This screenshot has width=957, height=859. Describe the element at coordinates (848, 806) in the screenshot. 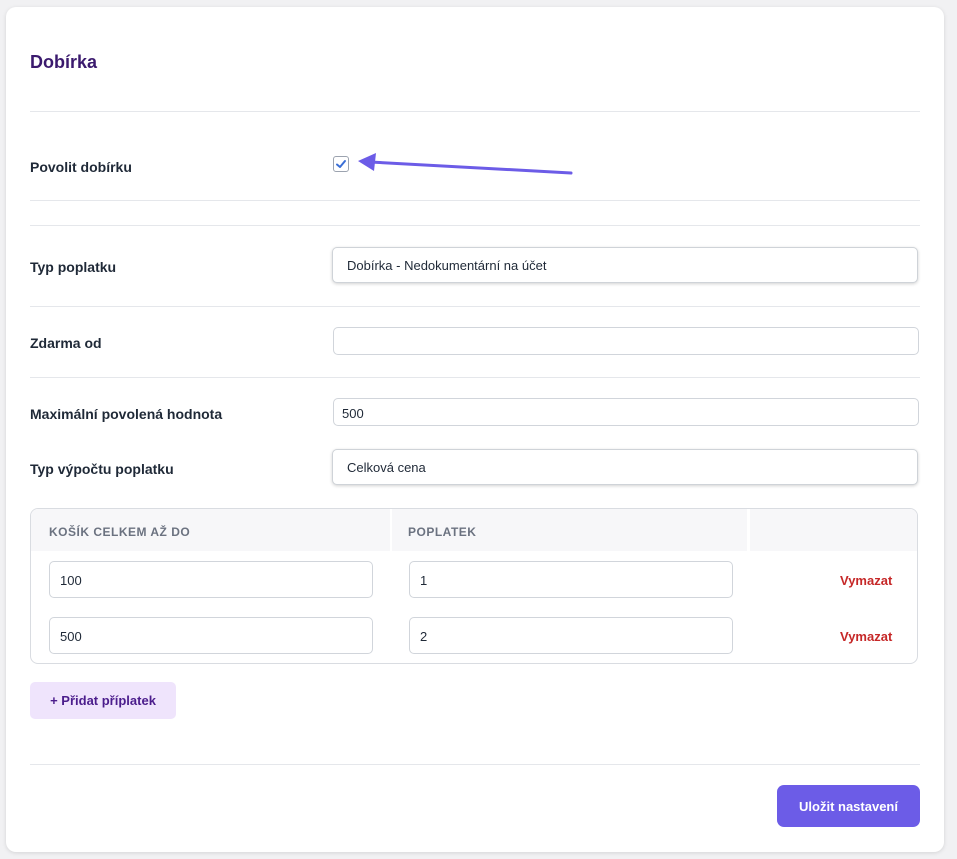

I see `save-settings-button: Uložit nastavení` at that location.